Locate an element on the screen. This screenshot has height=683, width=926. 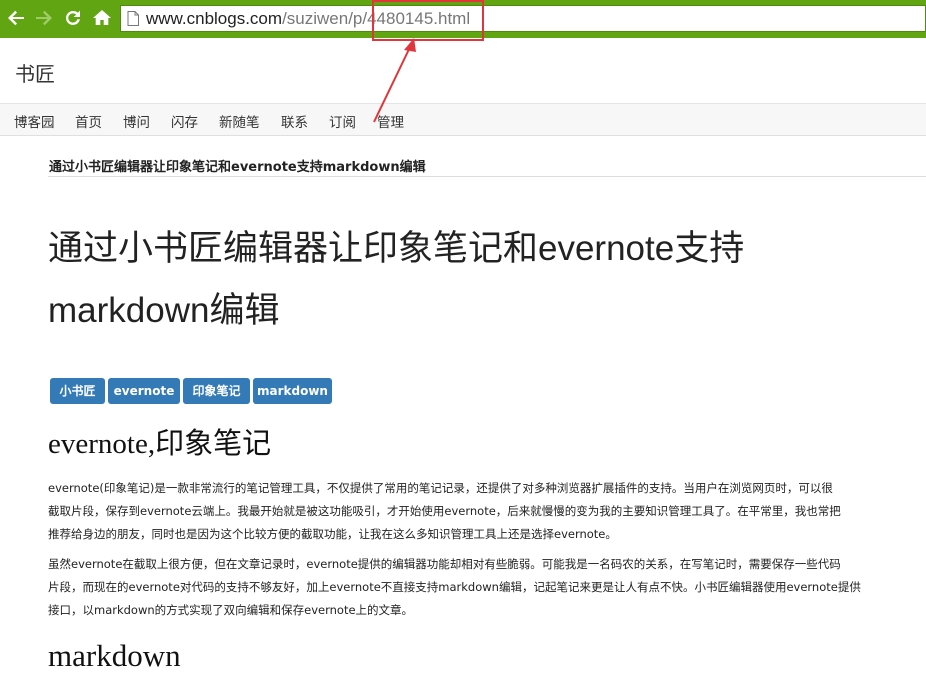
nav-item-manage: 管理 is located at coordinates (390, 121).